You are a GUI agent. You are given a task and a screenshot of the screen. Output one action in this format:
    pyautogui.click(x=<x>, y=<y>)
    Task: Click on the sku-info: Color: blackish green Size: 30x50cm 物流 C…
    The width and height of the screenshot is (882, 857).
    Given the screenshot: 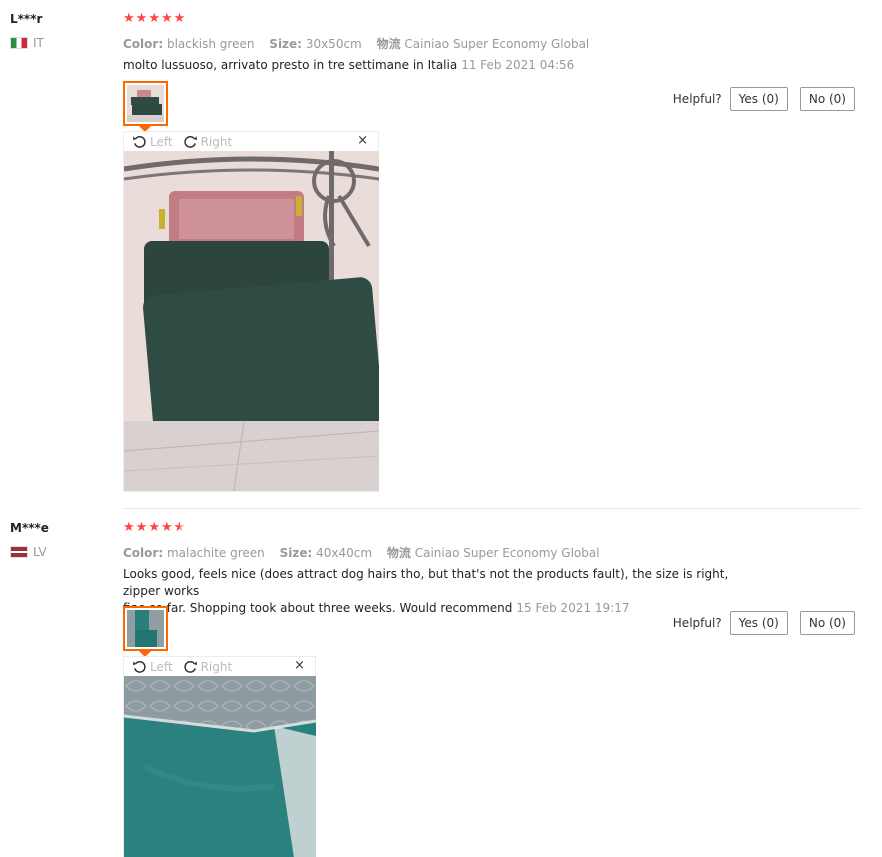 What is the action you would take?
    pyautogui.click(x=361, y=43)
    